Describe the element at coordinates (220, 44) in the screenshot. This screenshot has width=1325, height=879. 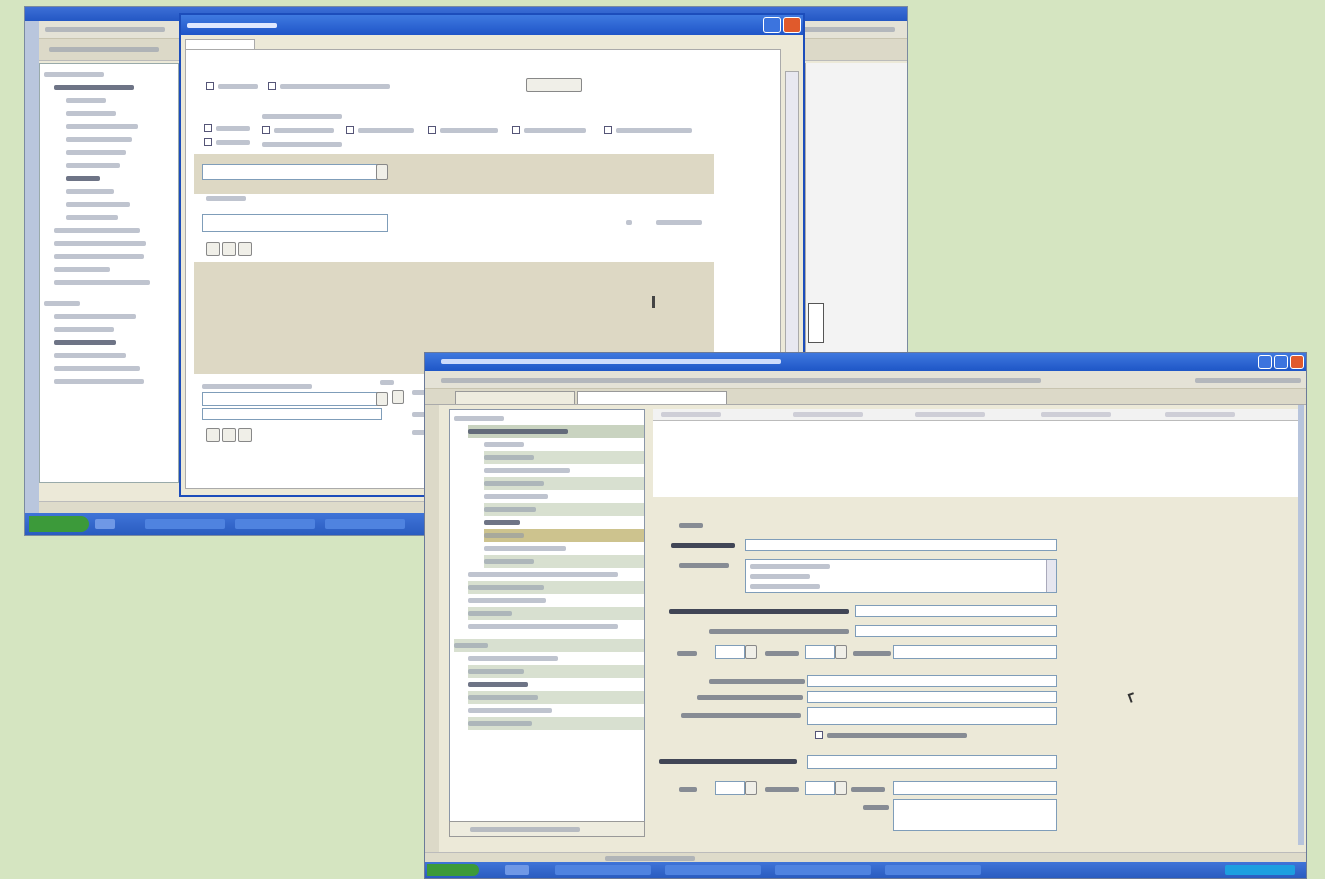
I see `dialog-tab` at that location.